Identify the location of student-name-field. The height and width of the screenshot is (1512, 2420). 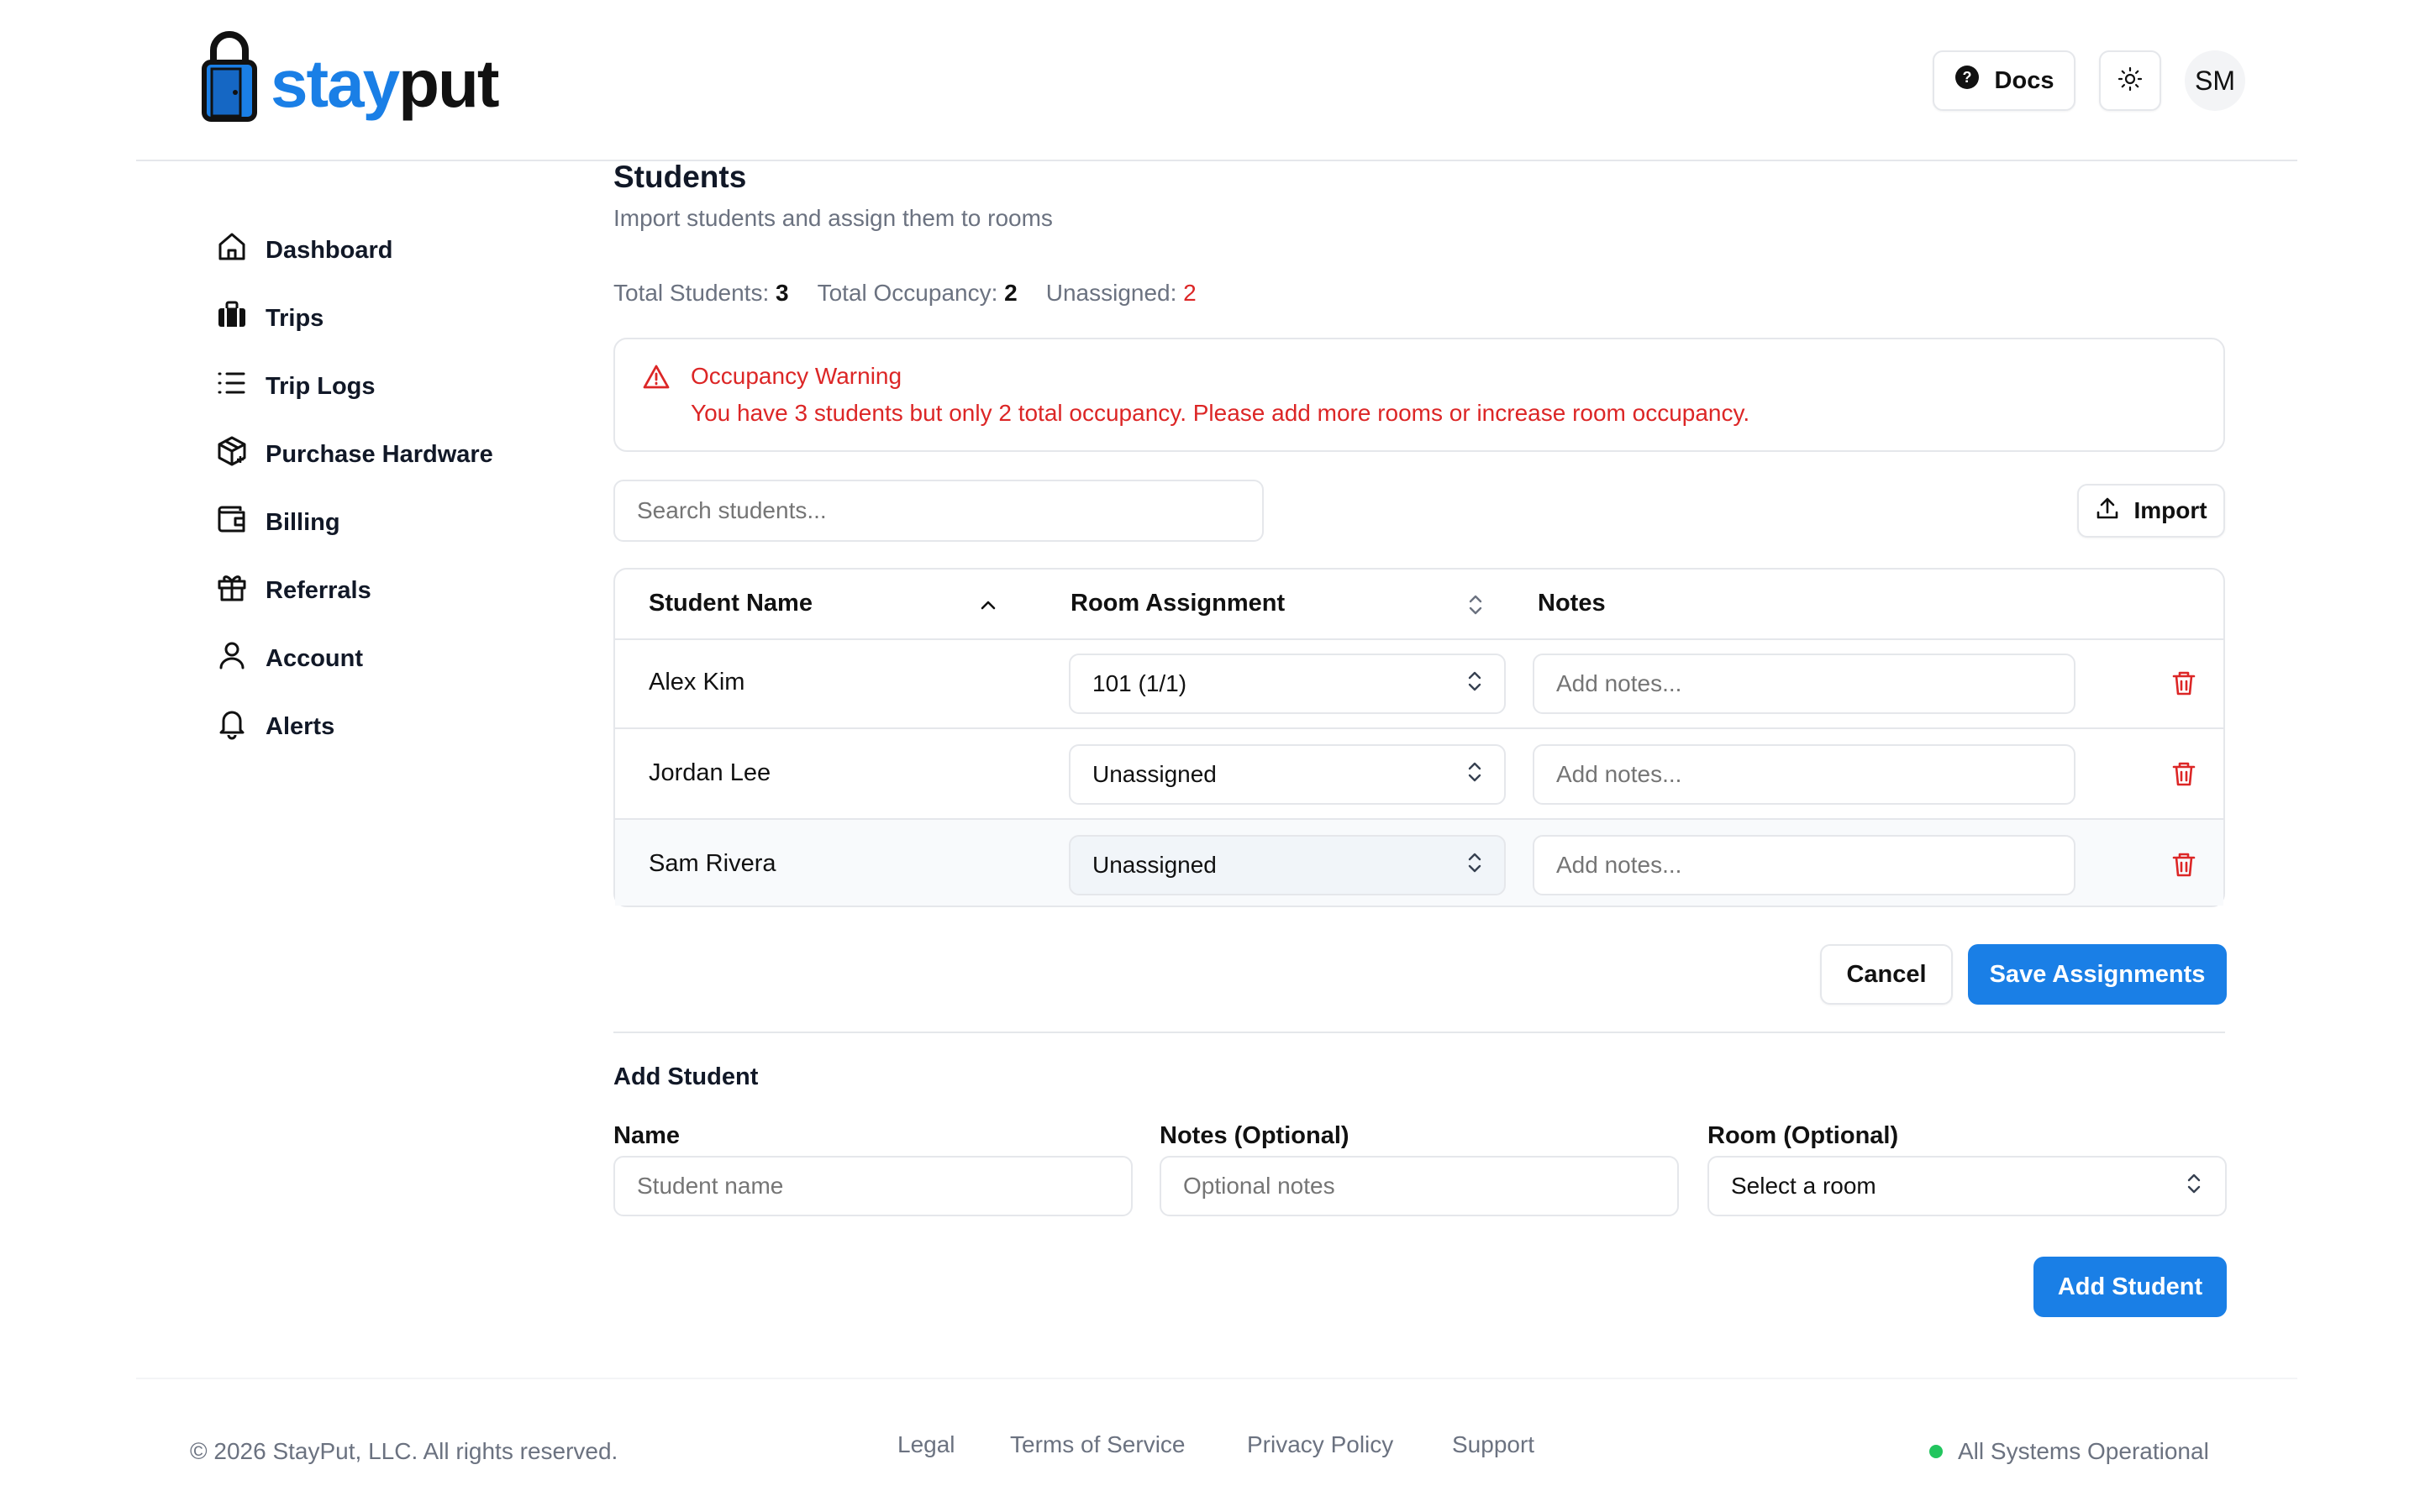
(873, 1186).